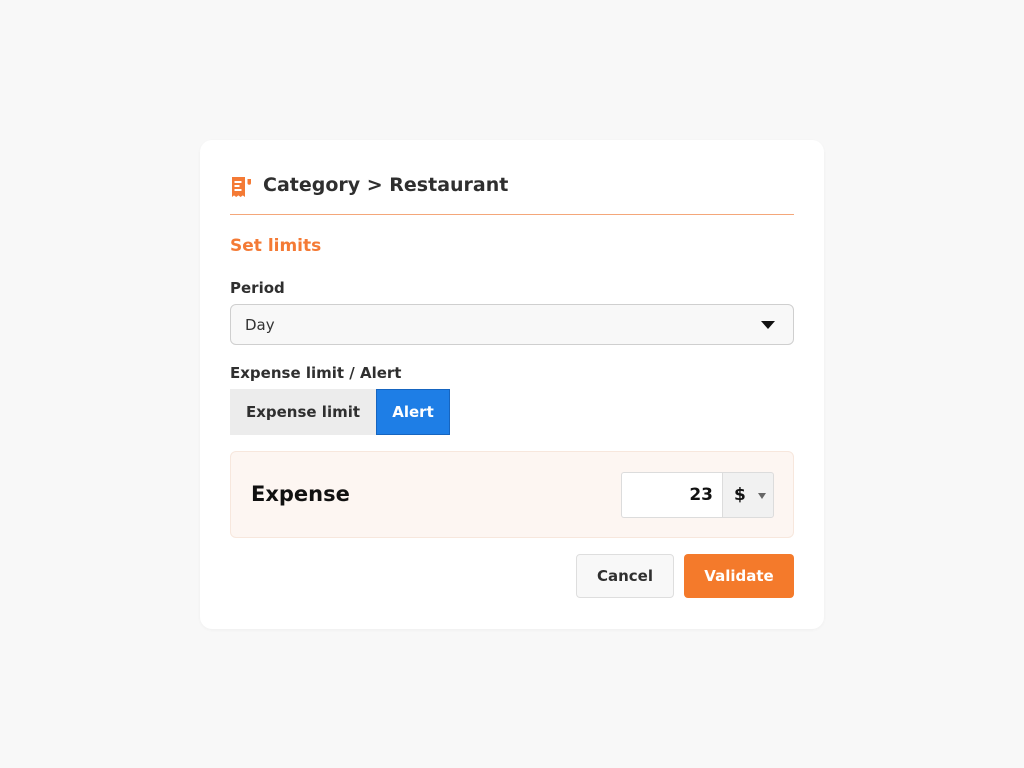  I want to click on currency-value: $, so click(740, 495).